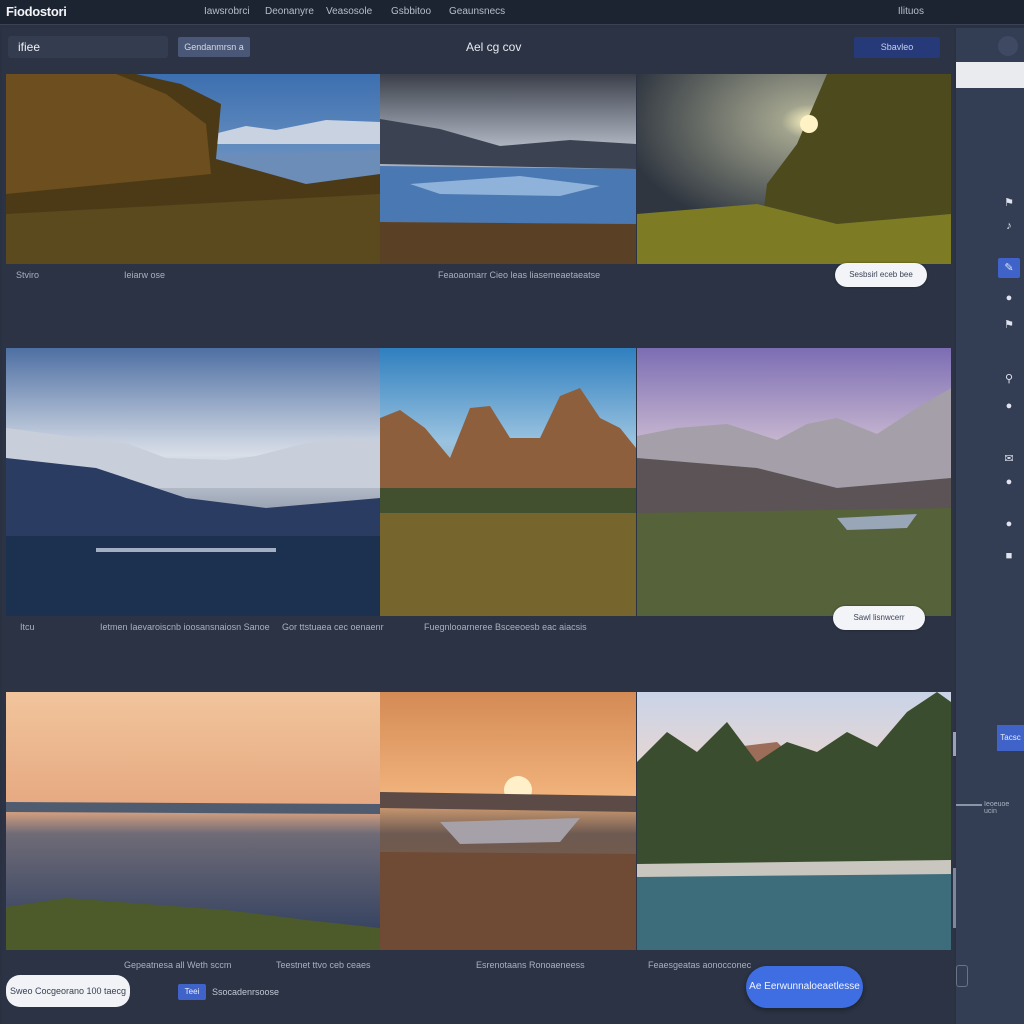 The height and width of the screenshot is (1024, 1024). I want to click on photo-sunrise-flats, so click(508, 821).